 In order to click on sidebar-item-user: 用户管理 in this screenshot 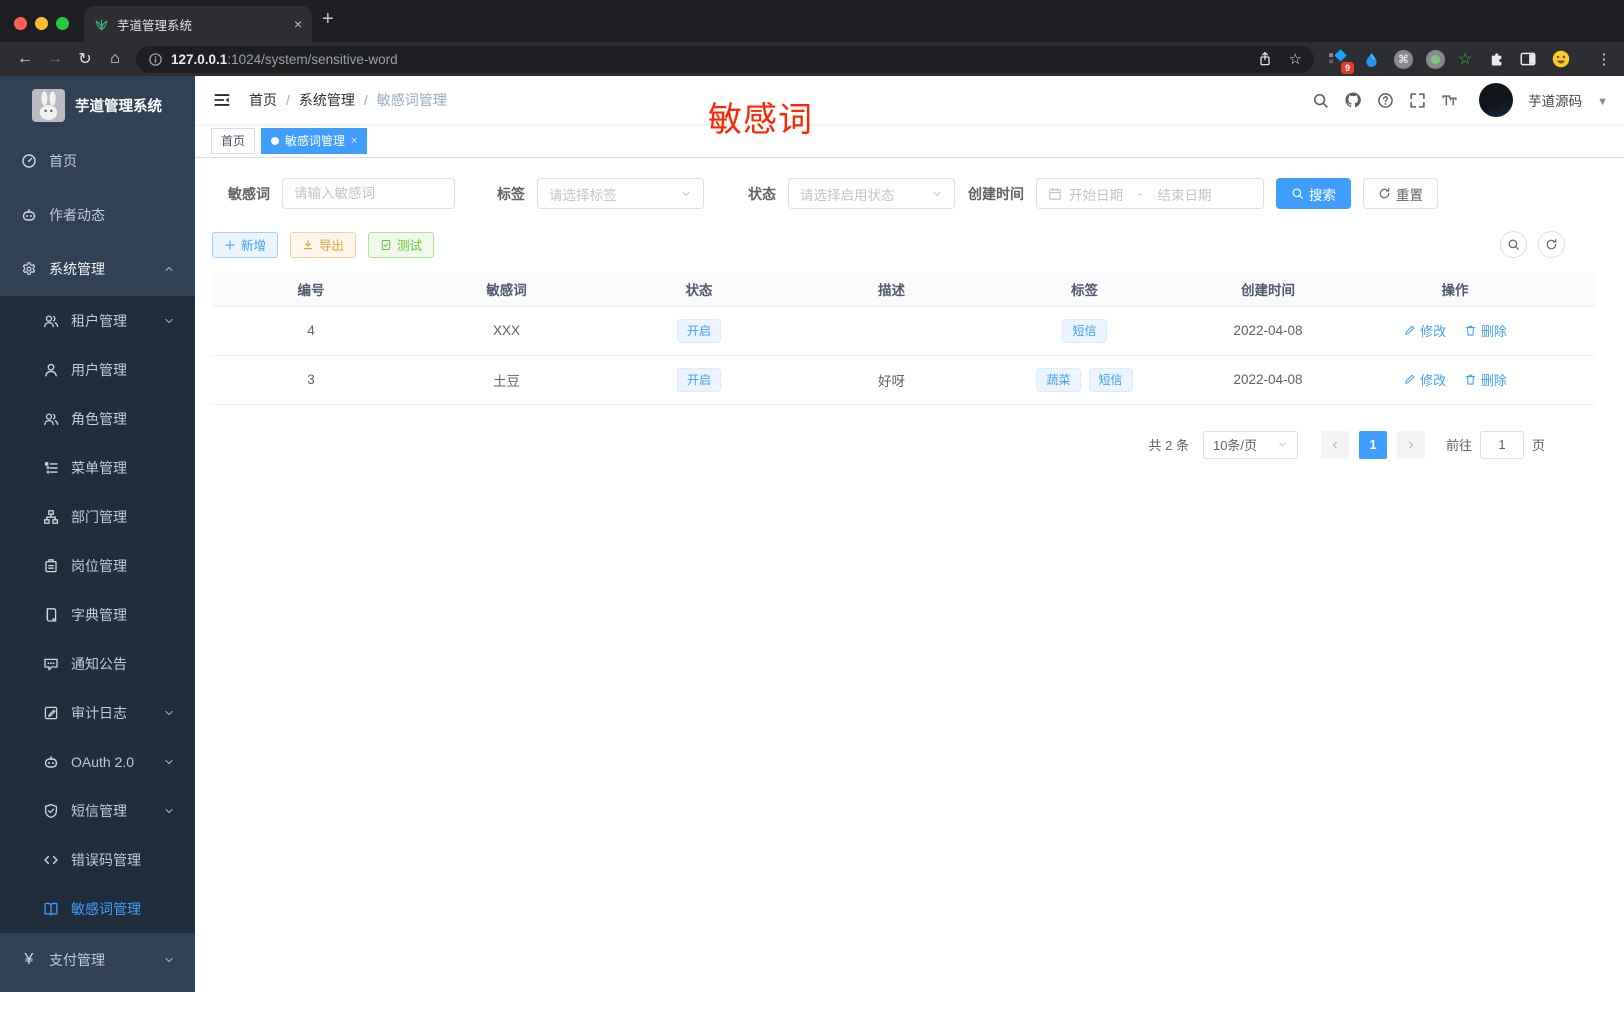, I will do `click(97, 369)`.